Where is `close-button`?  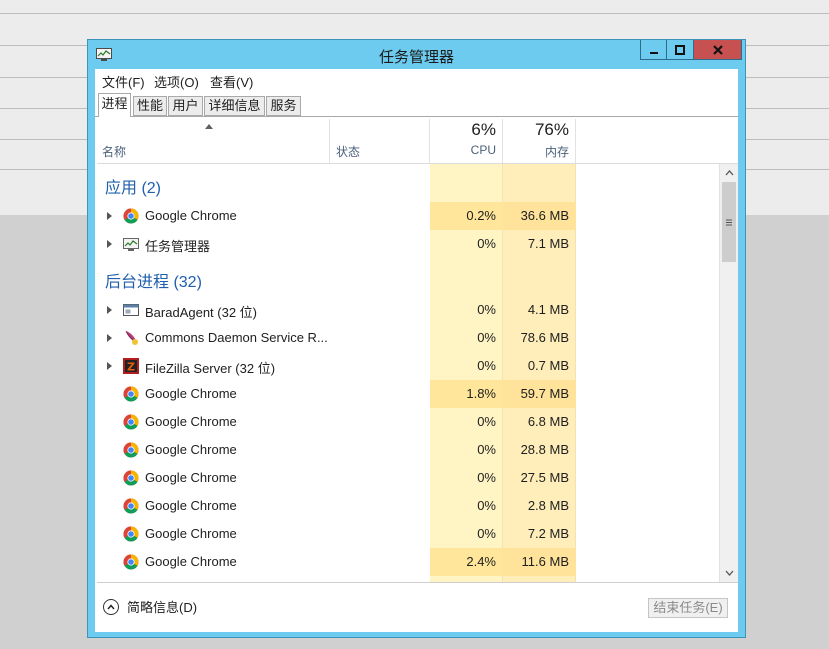
close-button is located at coordinates (718, 50).